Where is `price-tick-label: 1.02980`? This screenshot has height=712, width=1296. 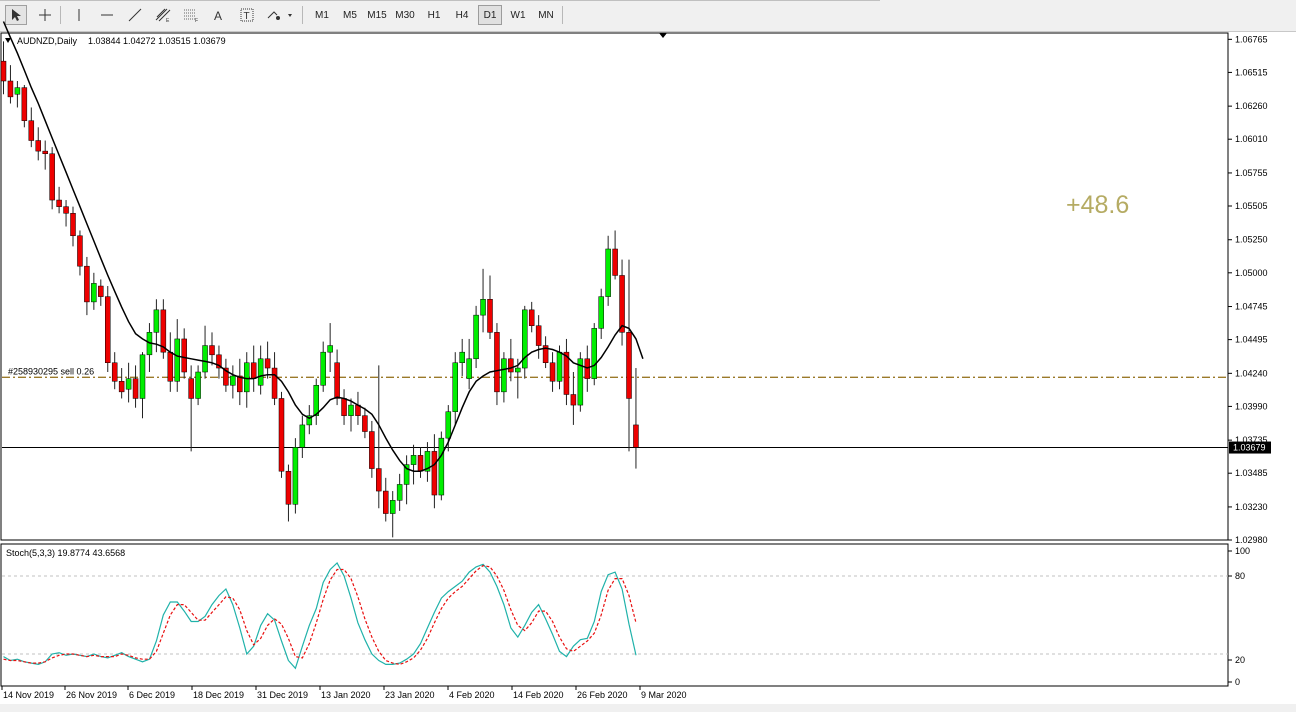
price-tick-label: 1.02980 is located at coordinates (1251, 540).